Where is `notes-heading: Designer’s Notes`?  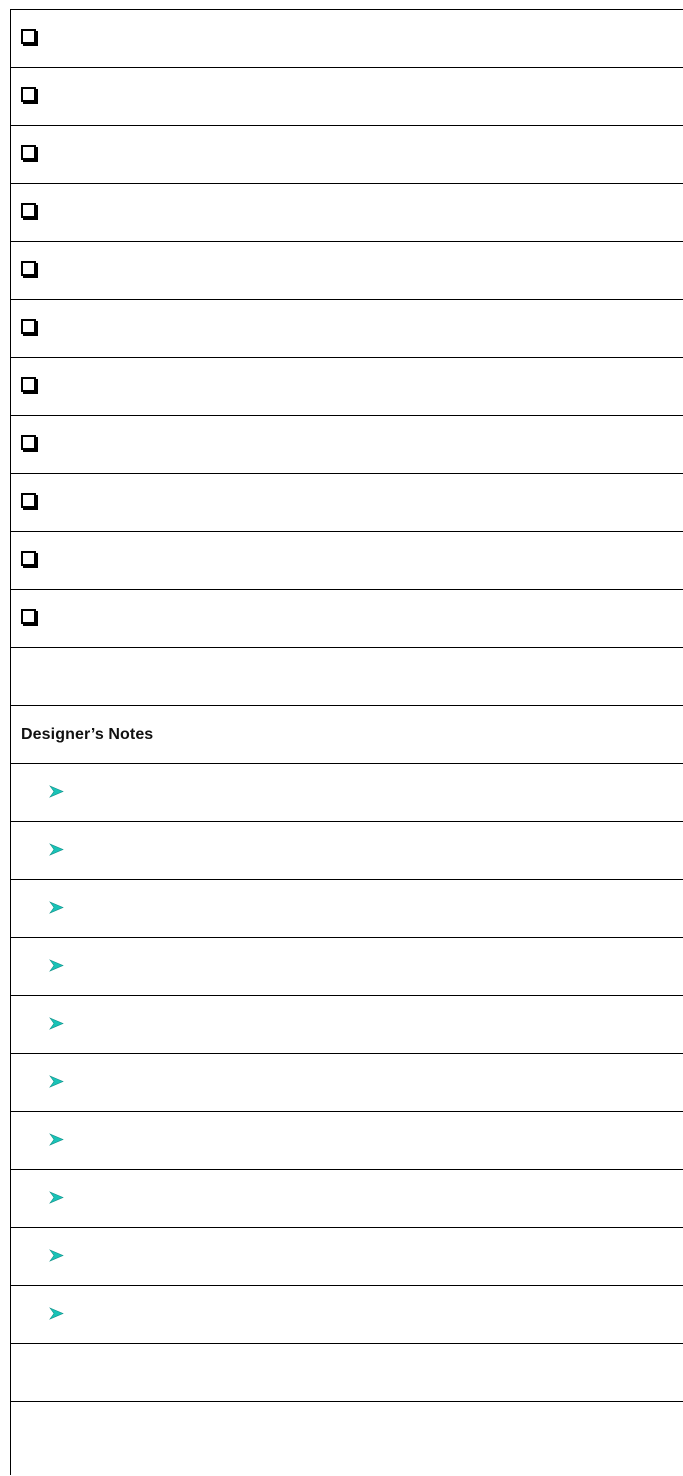 notes-heading: Designer’s Notes is located at coordinates (87, 734).